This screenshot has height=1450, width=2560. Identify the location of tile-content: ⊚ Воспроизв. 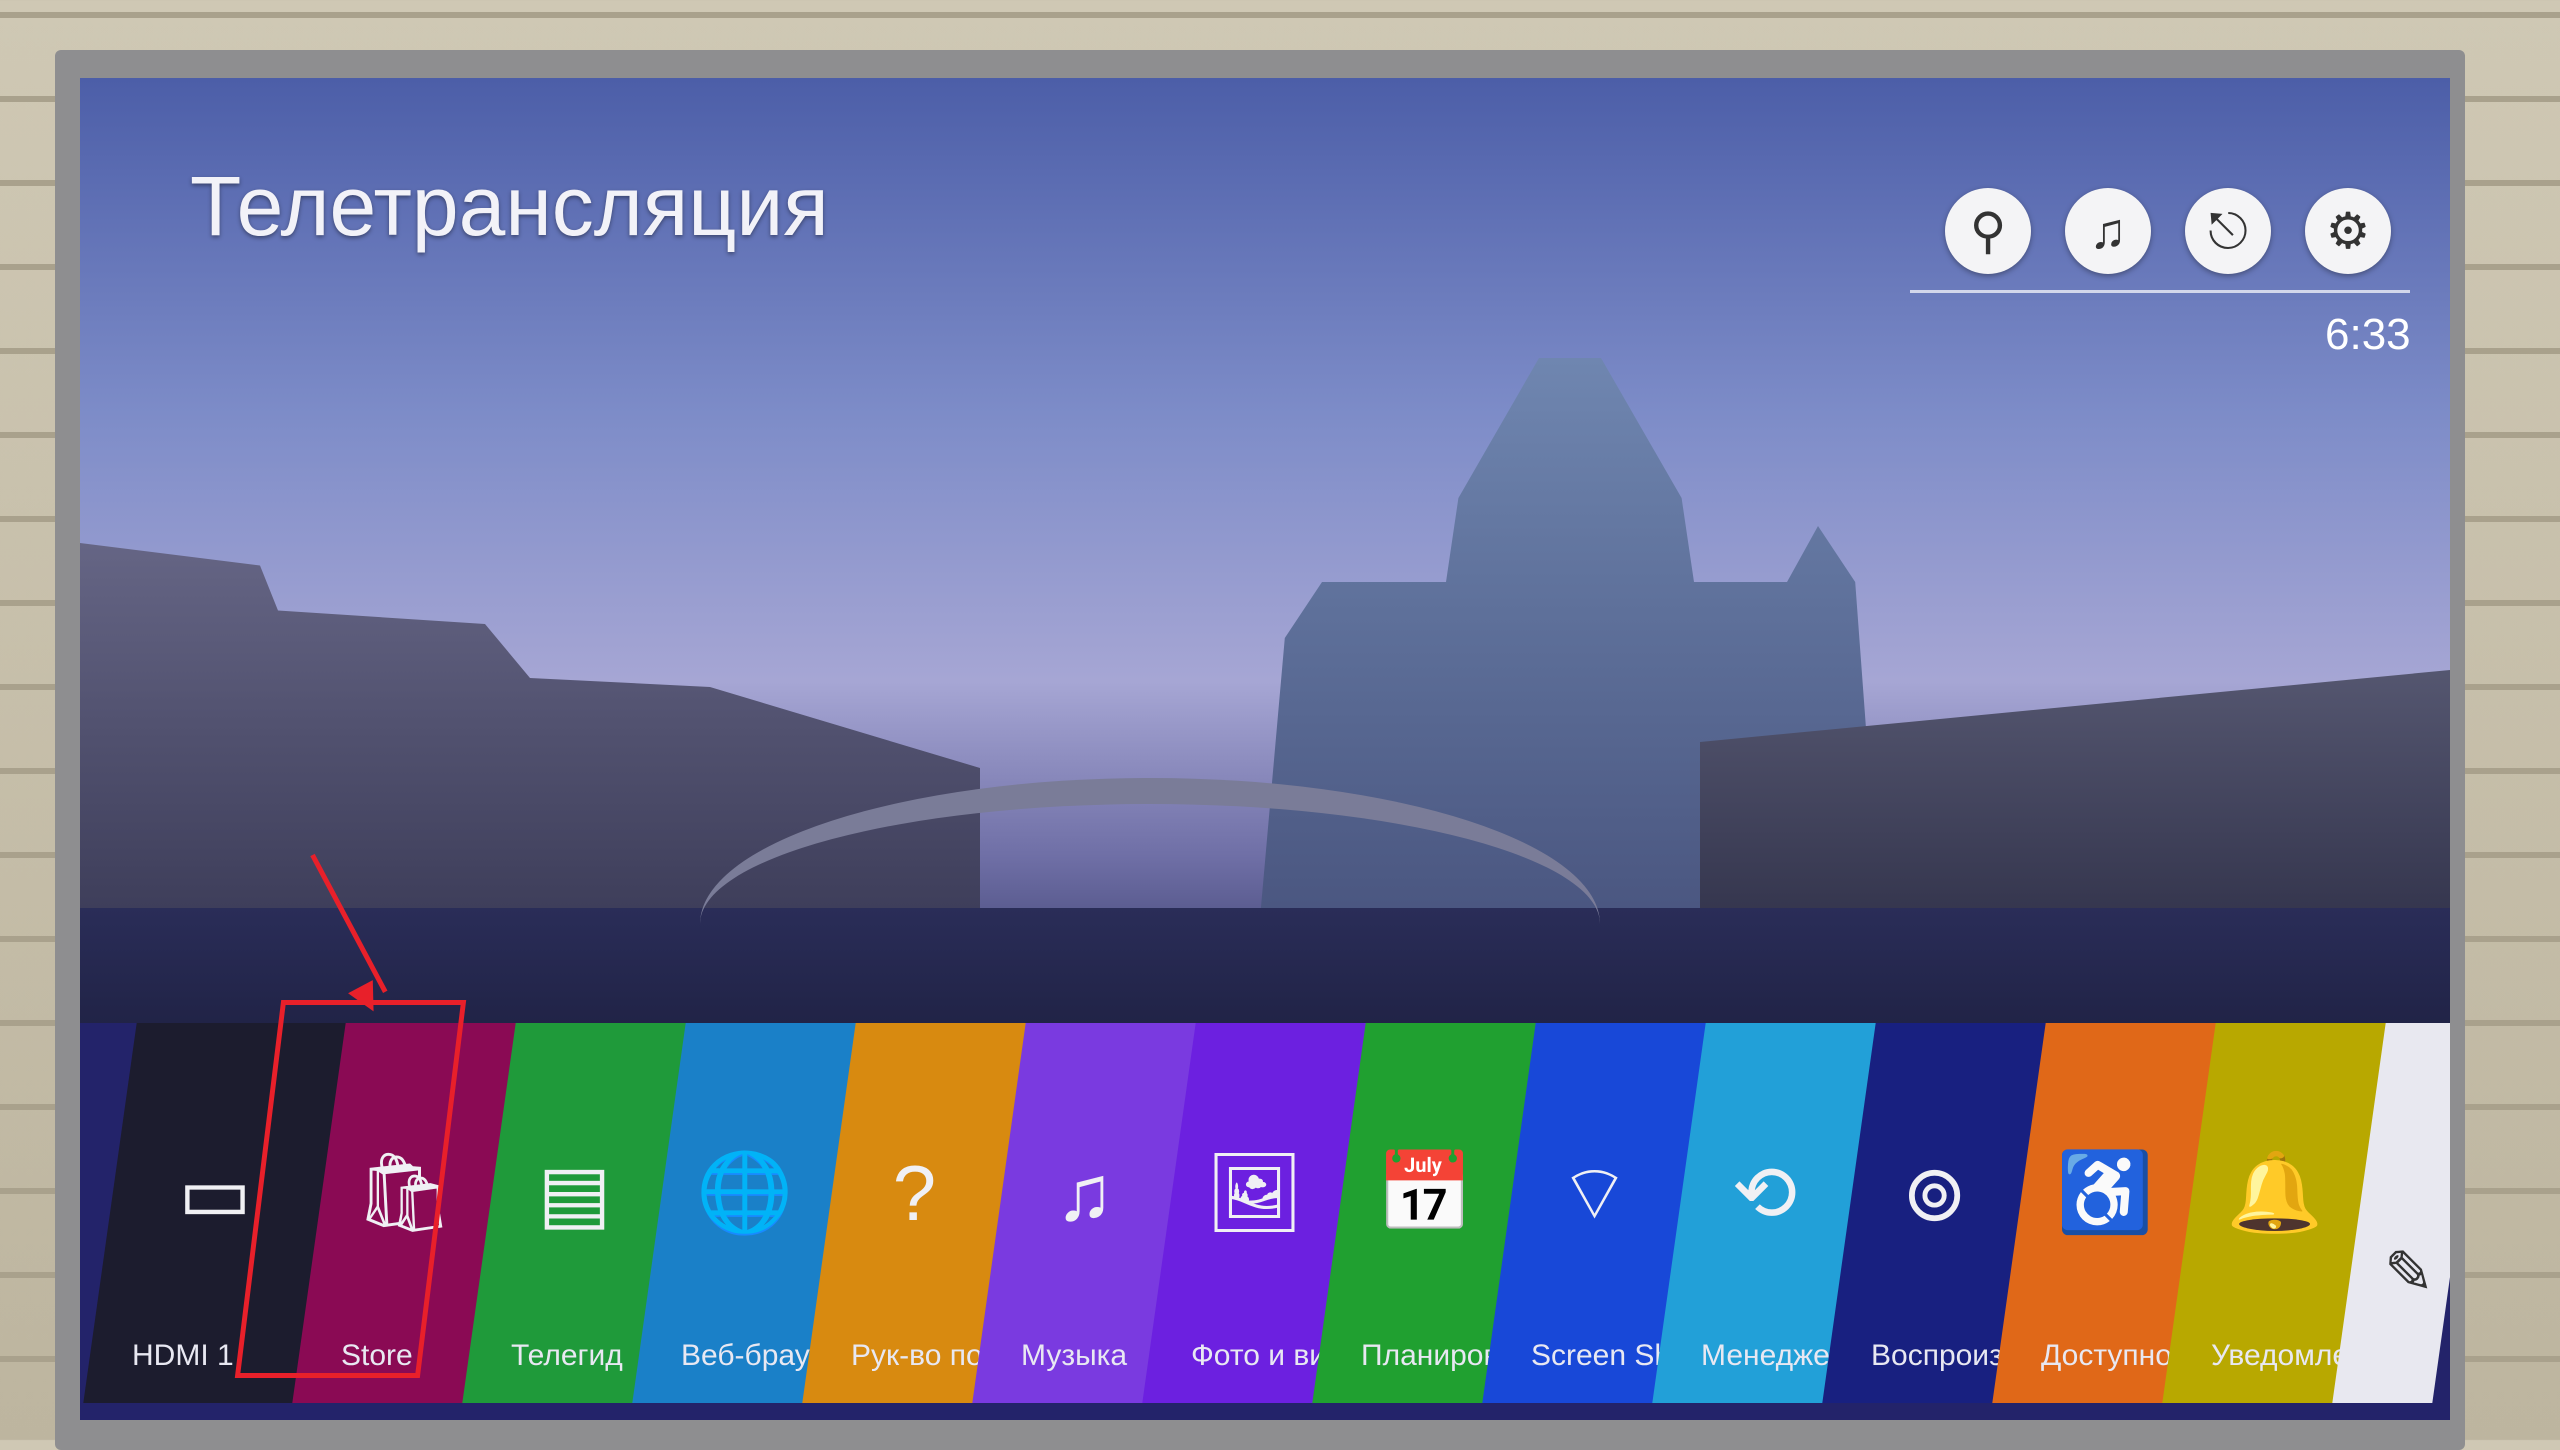
(1934, 1213).